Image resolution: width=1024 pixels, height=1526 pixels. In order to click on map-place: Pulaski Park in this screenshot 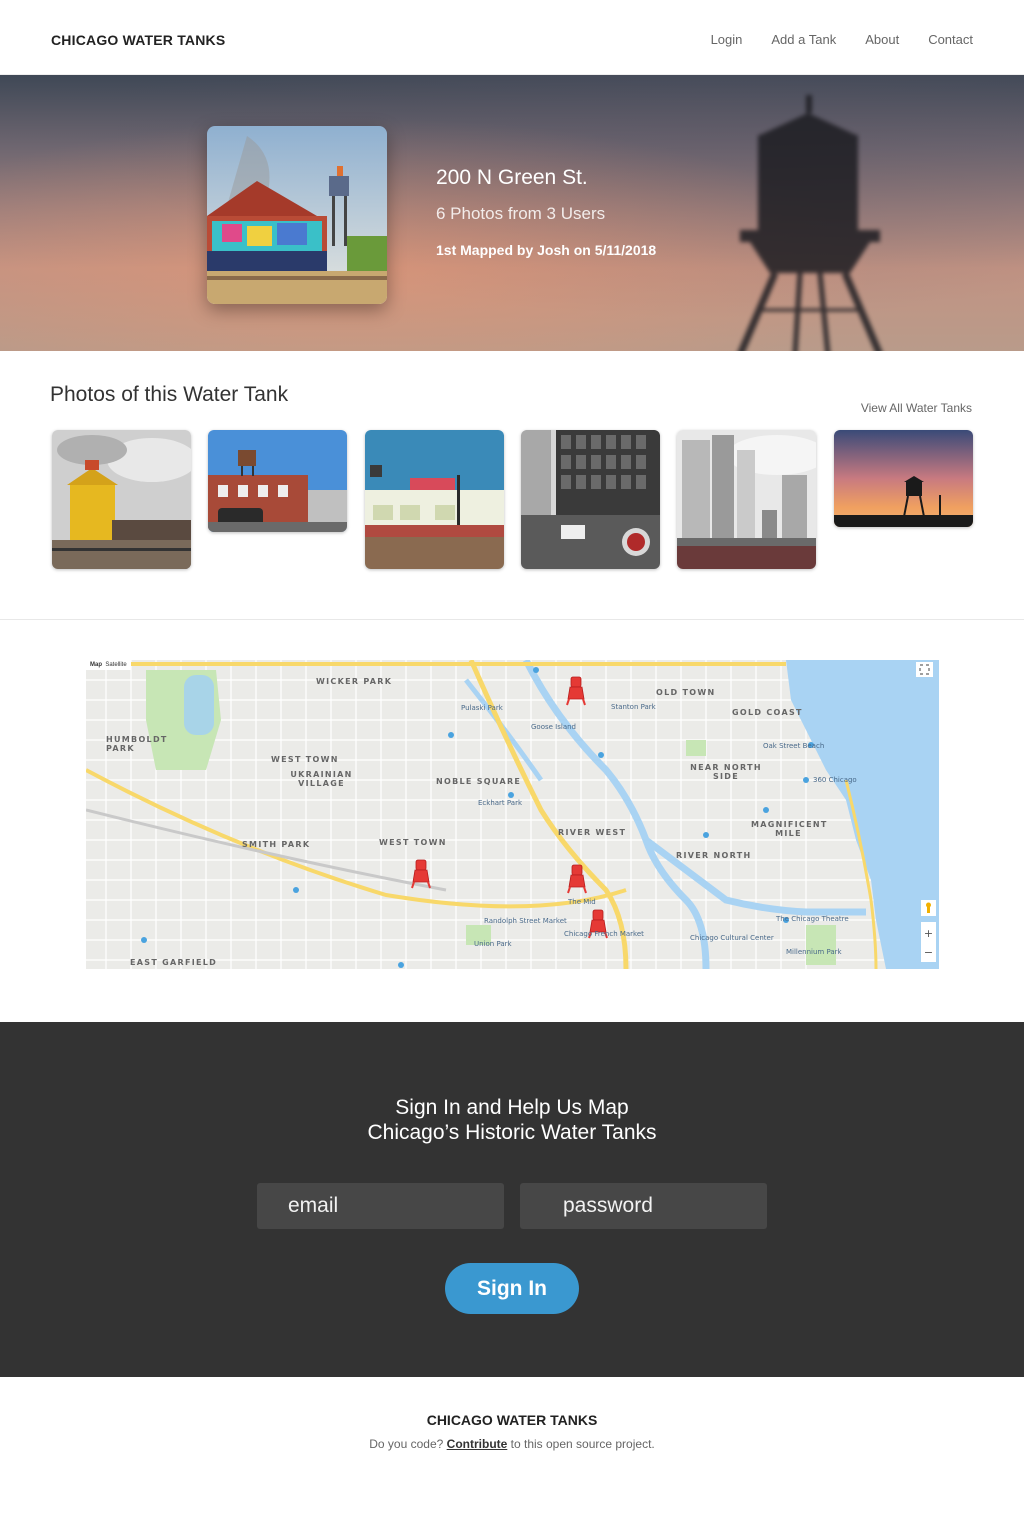, I will do `click(482, 708)`.